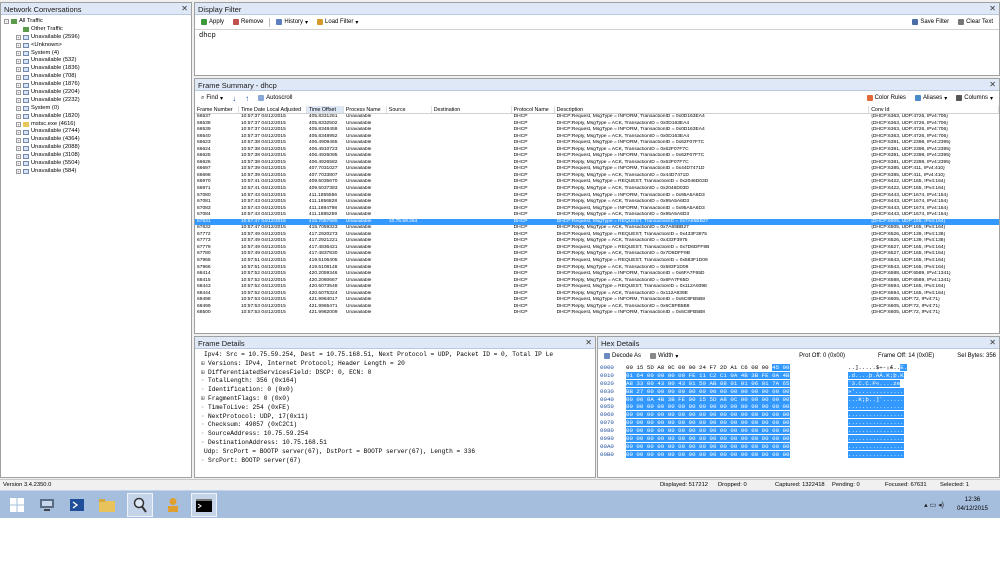 The width and height of the screenshot is (1000, 562). I want to click on tree-node: + Unavailable (1836), so click(97, 69).